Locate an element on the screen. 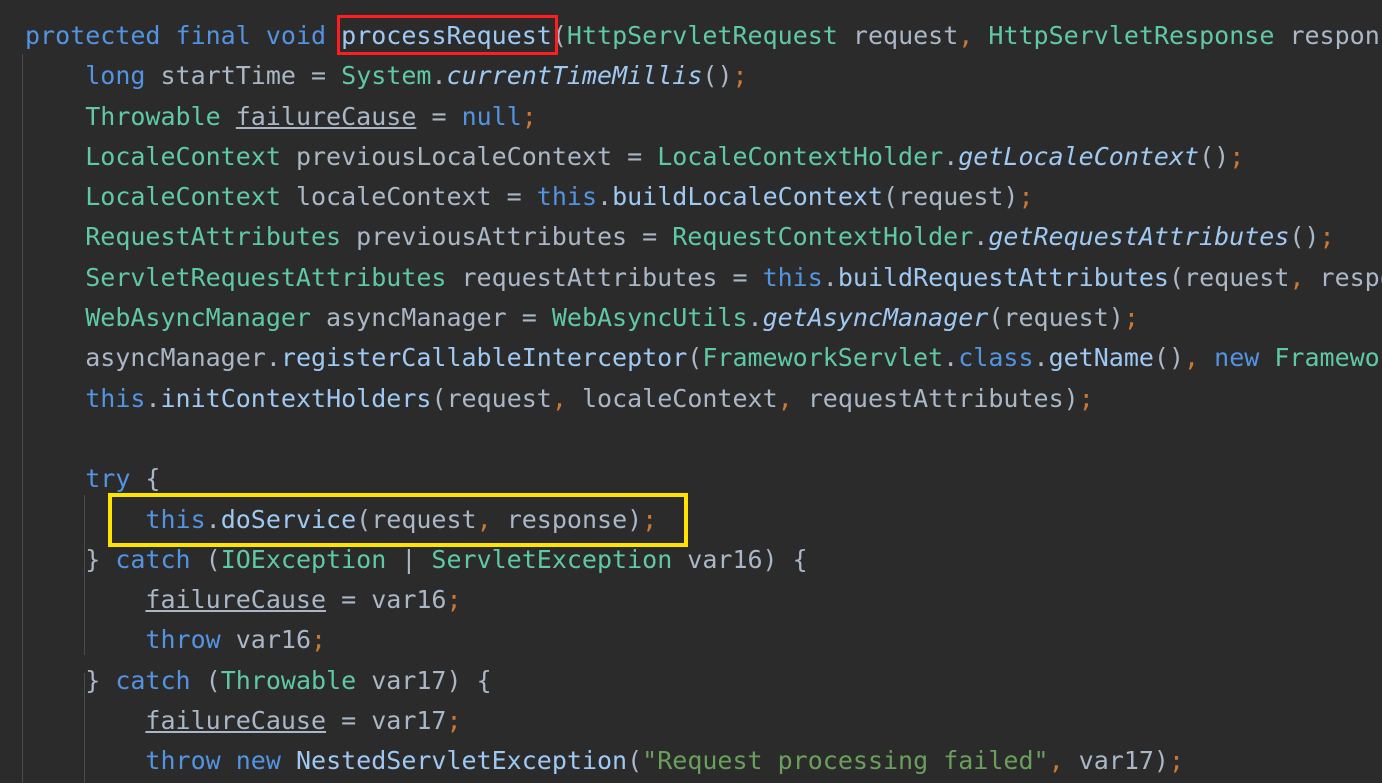  code-token: respo is located at coordinates (1350, 277).